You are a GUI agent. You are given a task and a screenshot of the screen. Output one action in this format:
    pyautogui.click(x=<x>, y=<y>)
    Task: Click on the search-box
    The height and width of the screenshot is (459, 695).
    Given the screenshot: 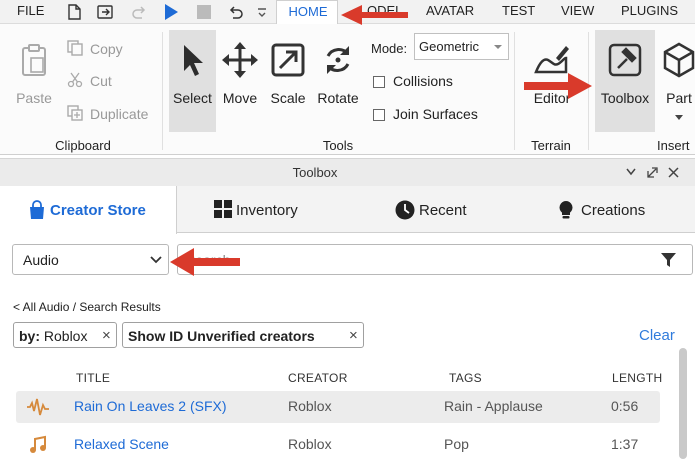 What is the action you would take?
    pyautogui.click(x=435, y=259)
    